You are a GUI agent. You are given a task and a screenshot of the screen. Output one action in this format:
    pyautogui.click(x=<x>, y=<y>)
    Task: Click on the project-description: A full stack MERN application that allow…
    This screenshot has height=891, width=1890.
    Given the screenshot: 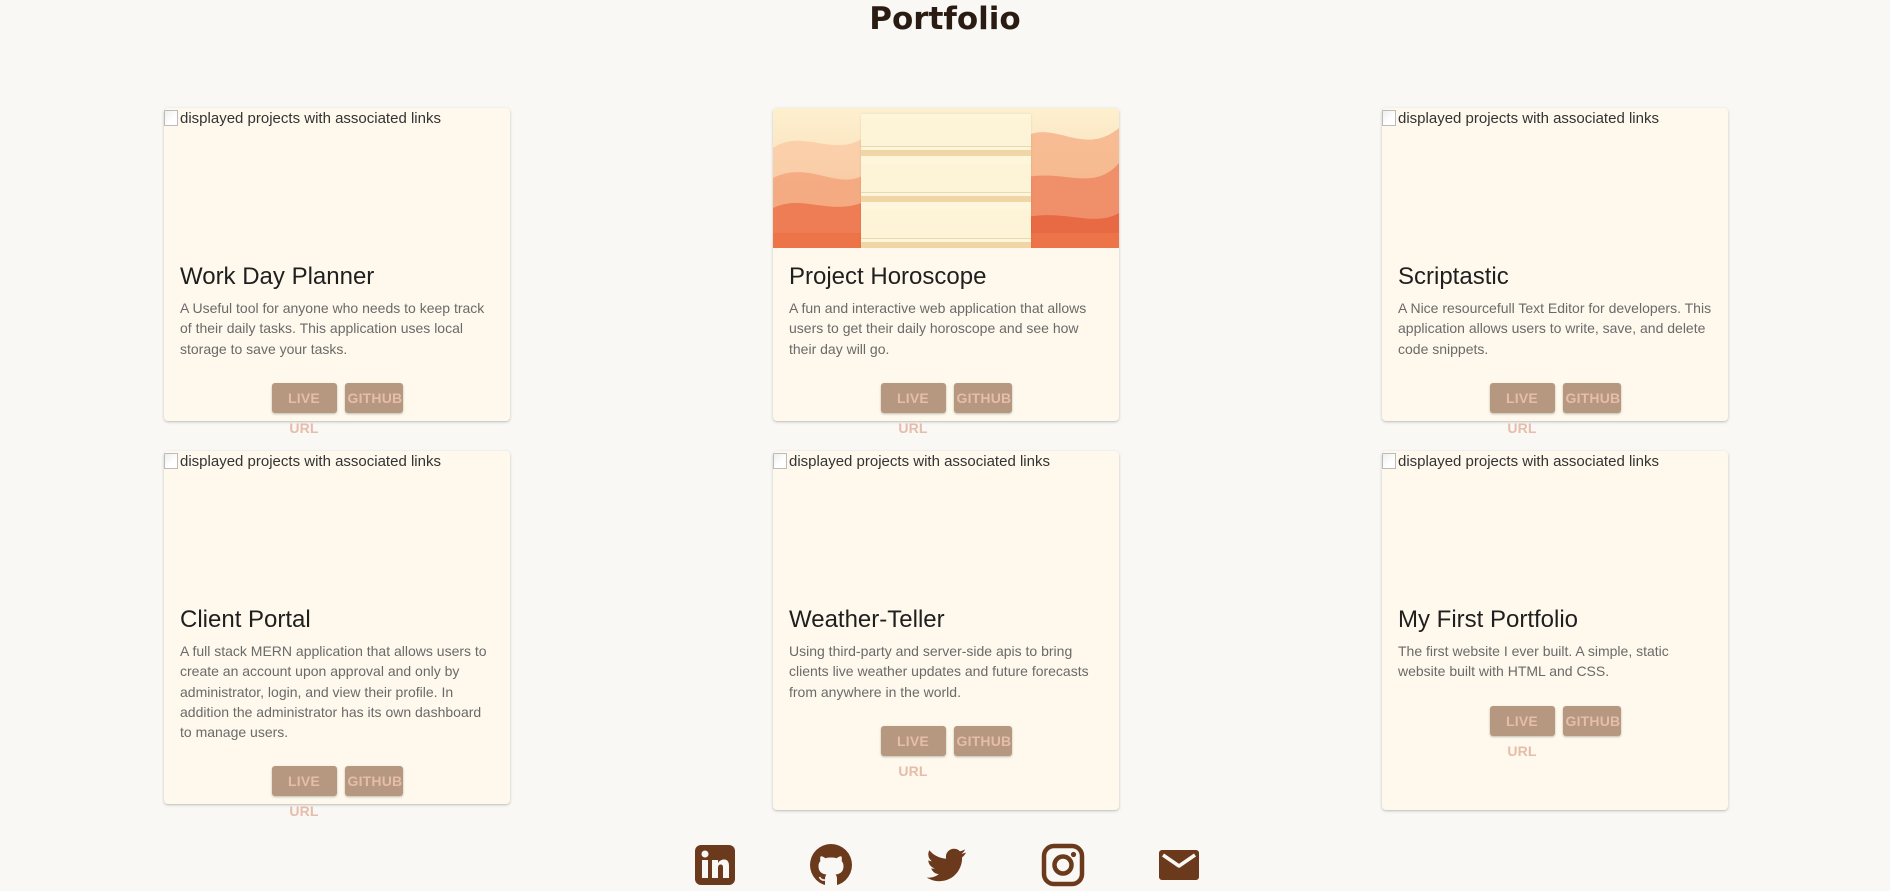 What is the action you would take?
    pyautogui.click(x=333, y=692)
    